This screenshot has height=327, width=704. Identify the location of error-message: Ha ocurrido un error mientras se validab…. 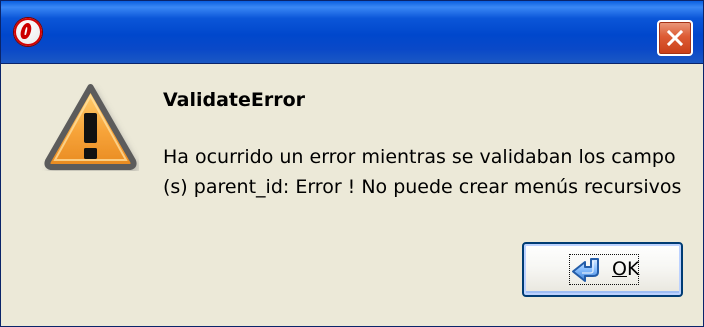
(425, 172).